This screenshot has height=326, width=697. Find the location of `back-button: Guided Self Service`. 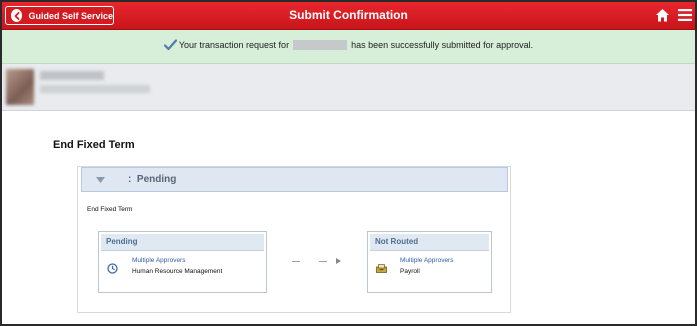

back-button: Guided Self Service is located at coordinates (59, 15).